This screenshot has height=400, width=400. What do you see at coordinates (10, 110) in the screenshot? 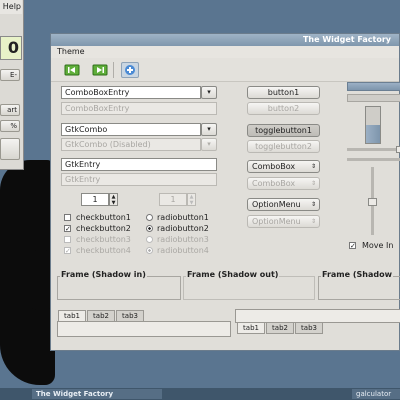
I see `calculator-button: art` at bounding box center [10, 110].